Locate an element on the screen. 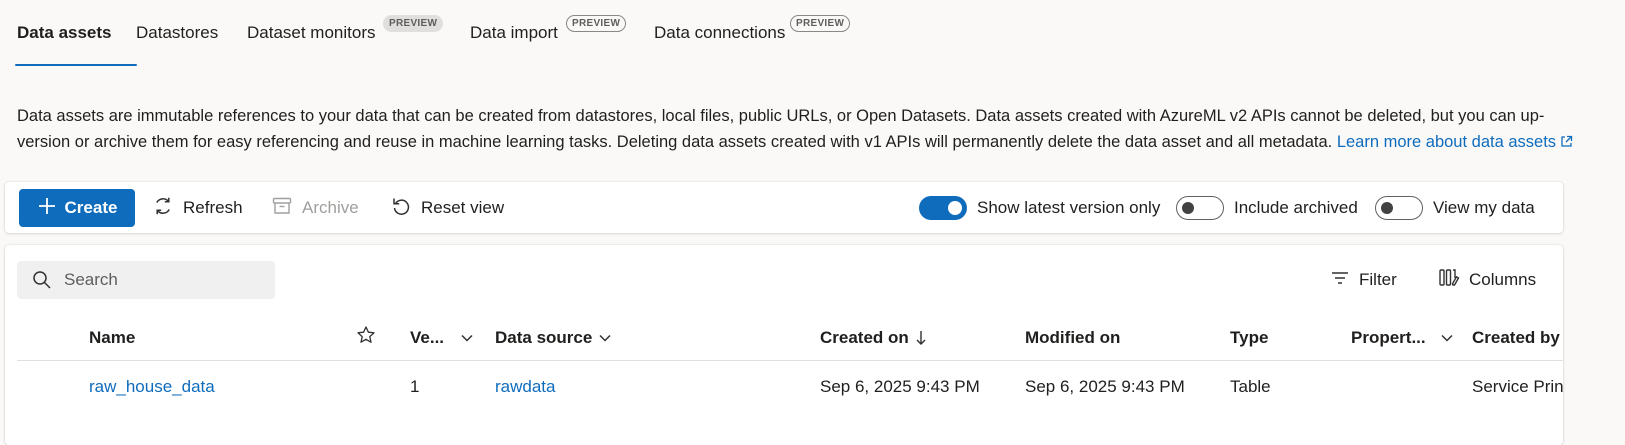  show-latest-version-toggle-group: Show latest version only is located at coordinates (1039, 208).